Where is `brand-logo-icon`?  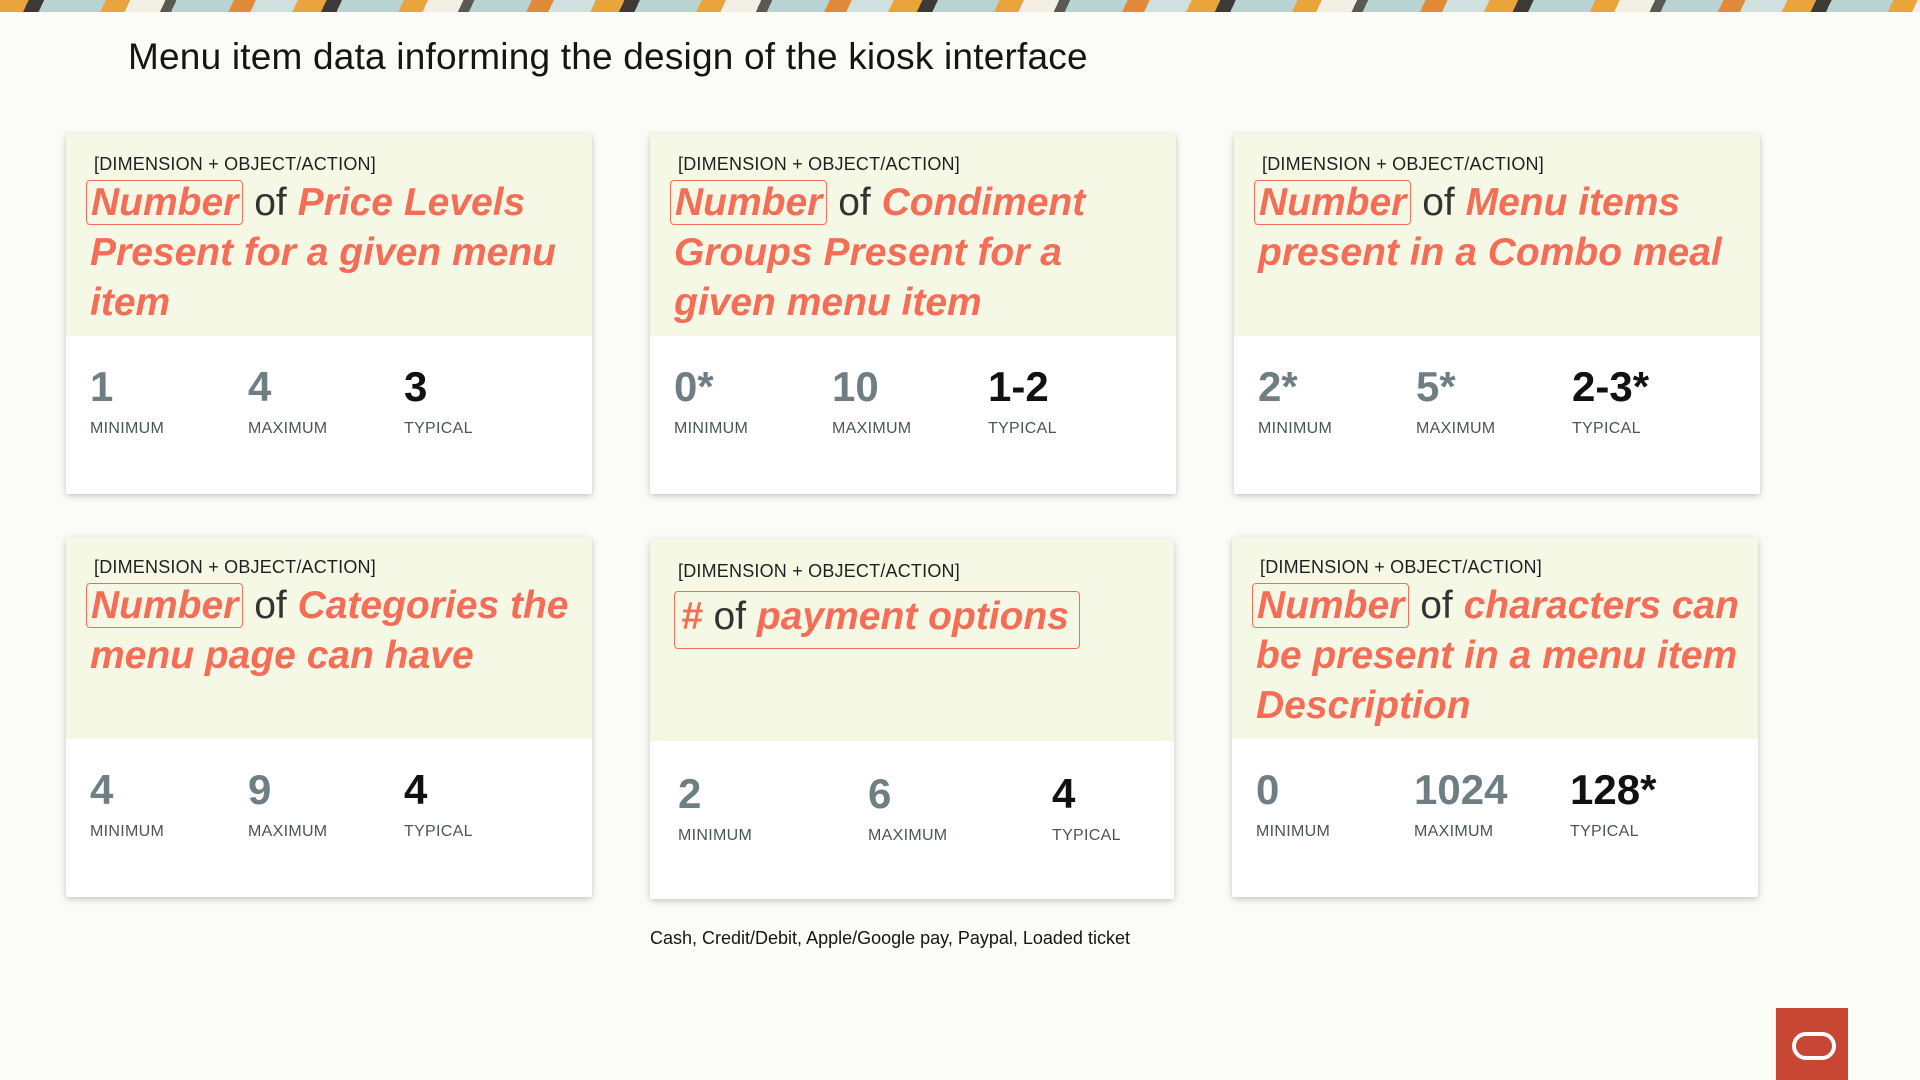 brand-logo-icon is located at coordinates (1812, 1044).